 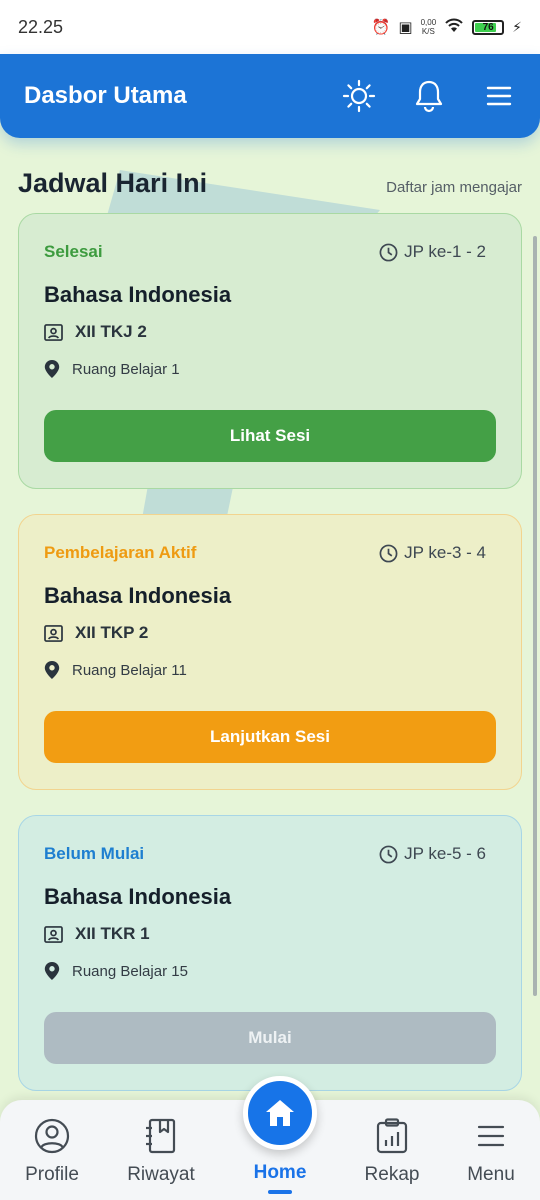 I want to click on class-name: XII TKJ 2, so click(x=111, y=331).